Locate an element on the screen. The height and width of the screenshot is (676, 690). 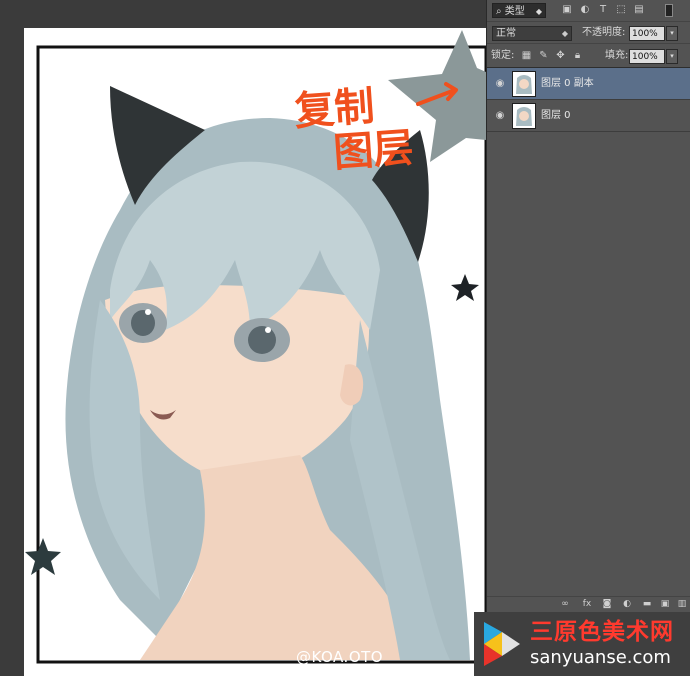
left-eye-highlight is located at coordinates (148, 312).